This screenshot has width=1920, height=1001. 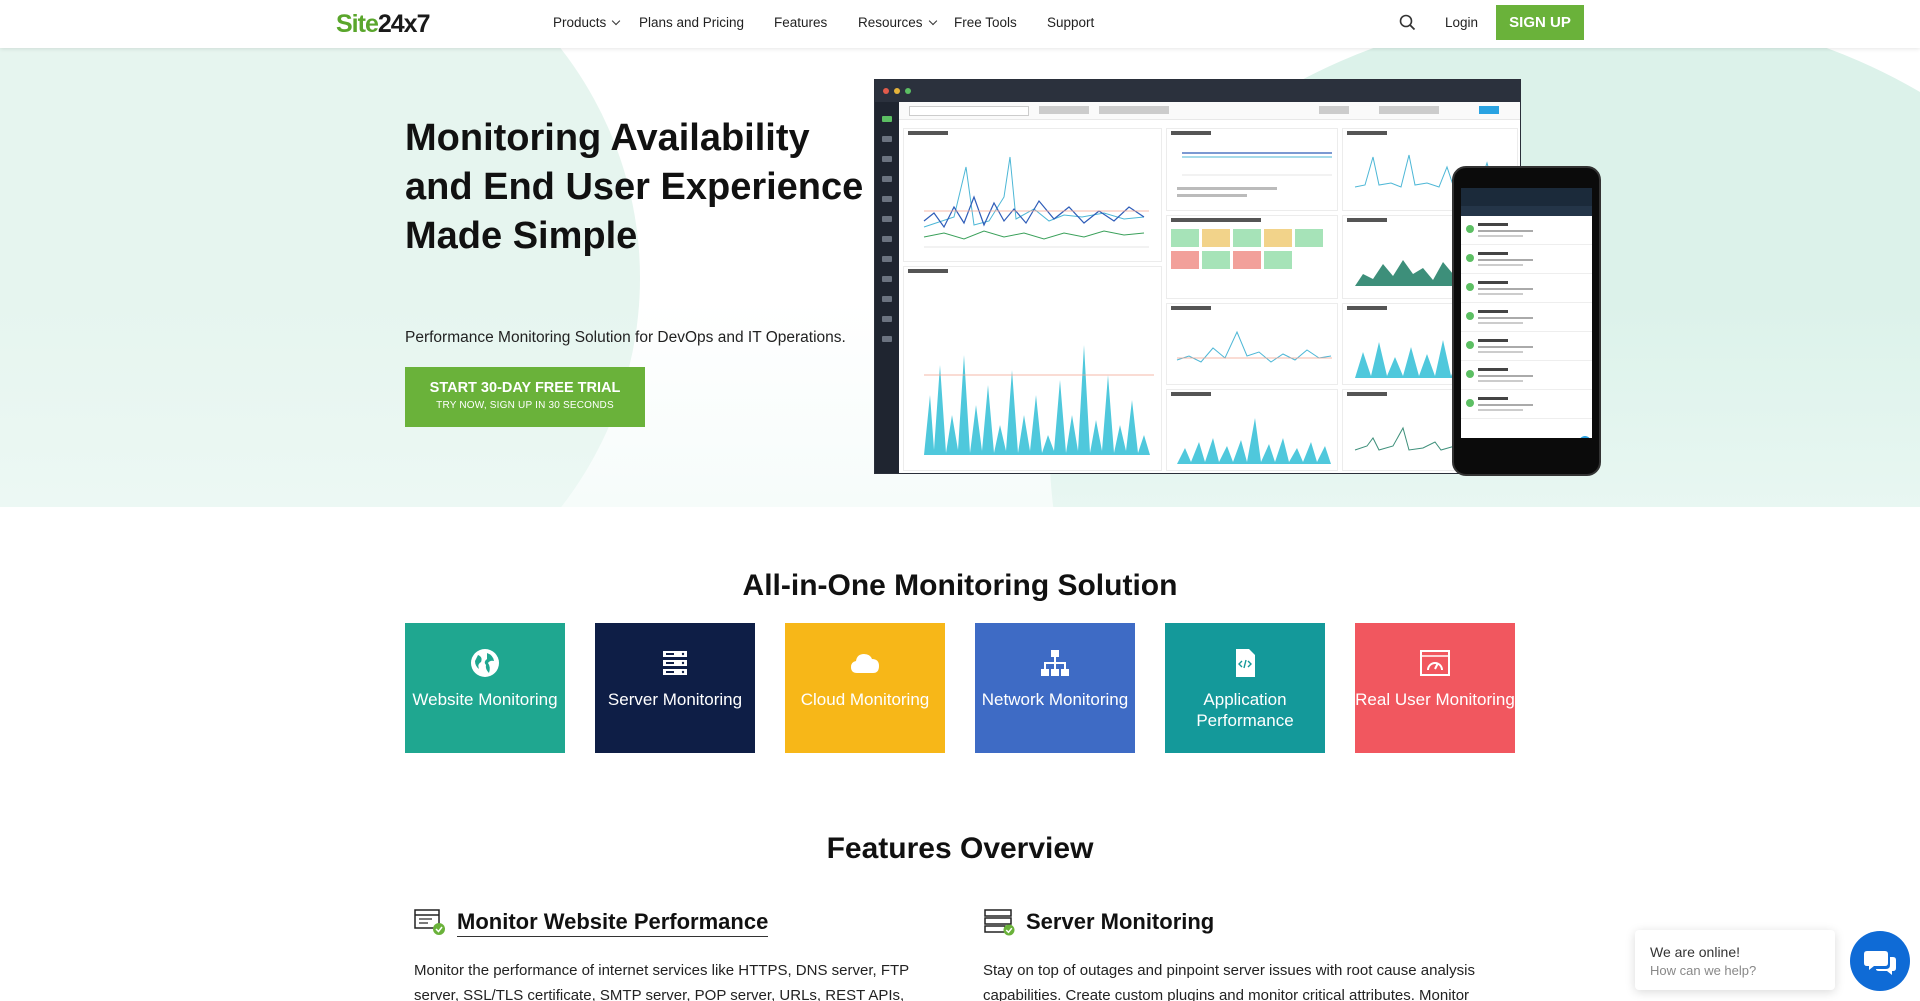 I want to click on tile-label: Server Monitoring, so click(x=675, y=699).